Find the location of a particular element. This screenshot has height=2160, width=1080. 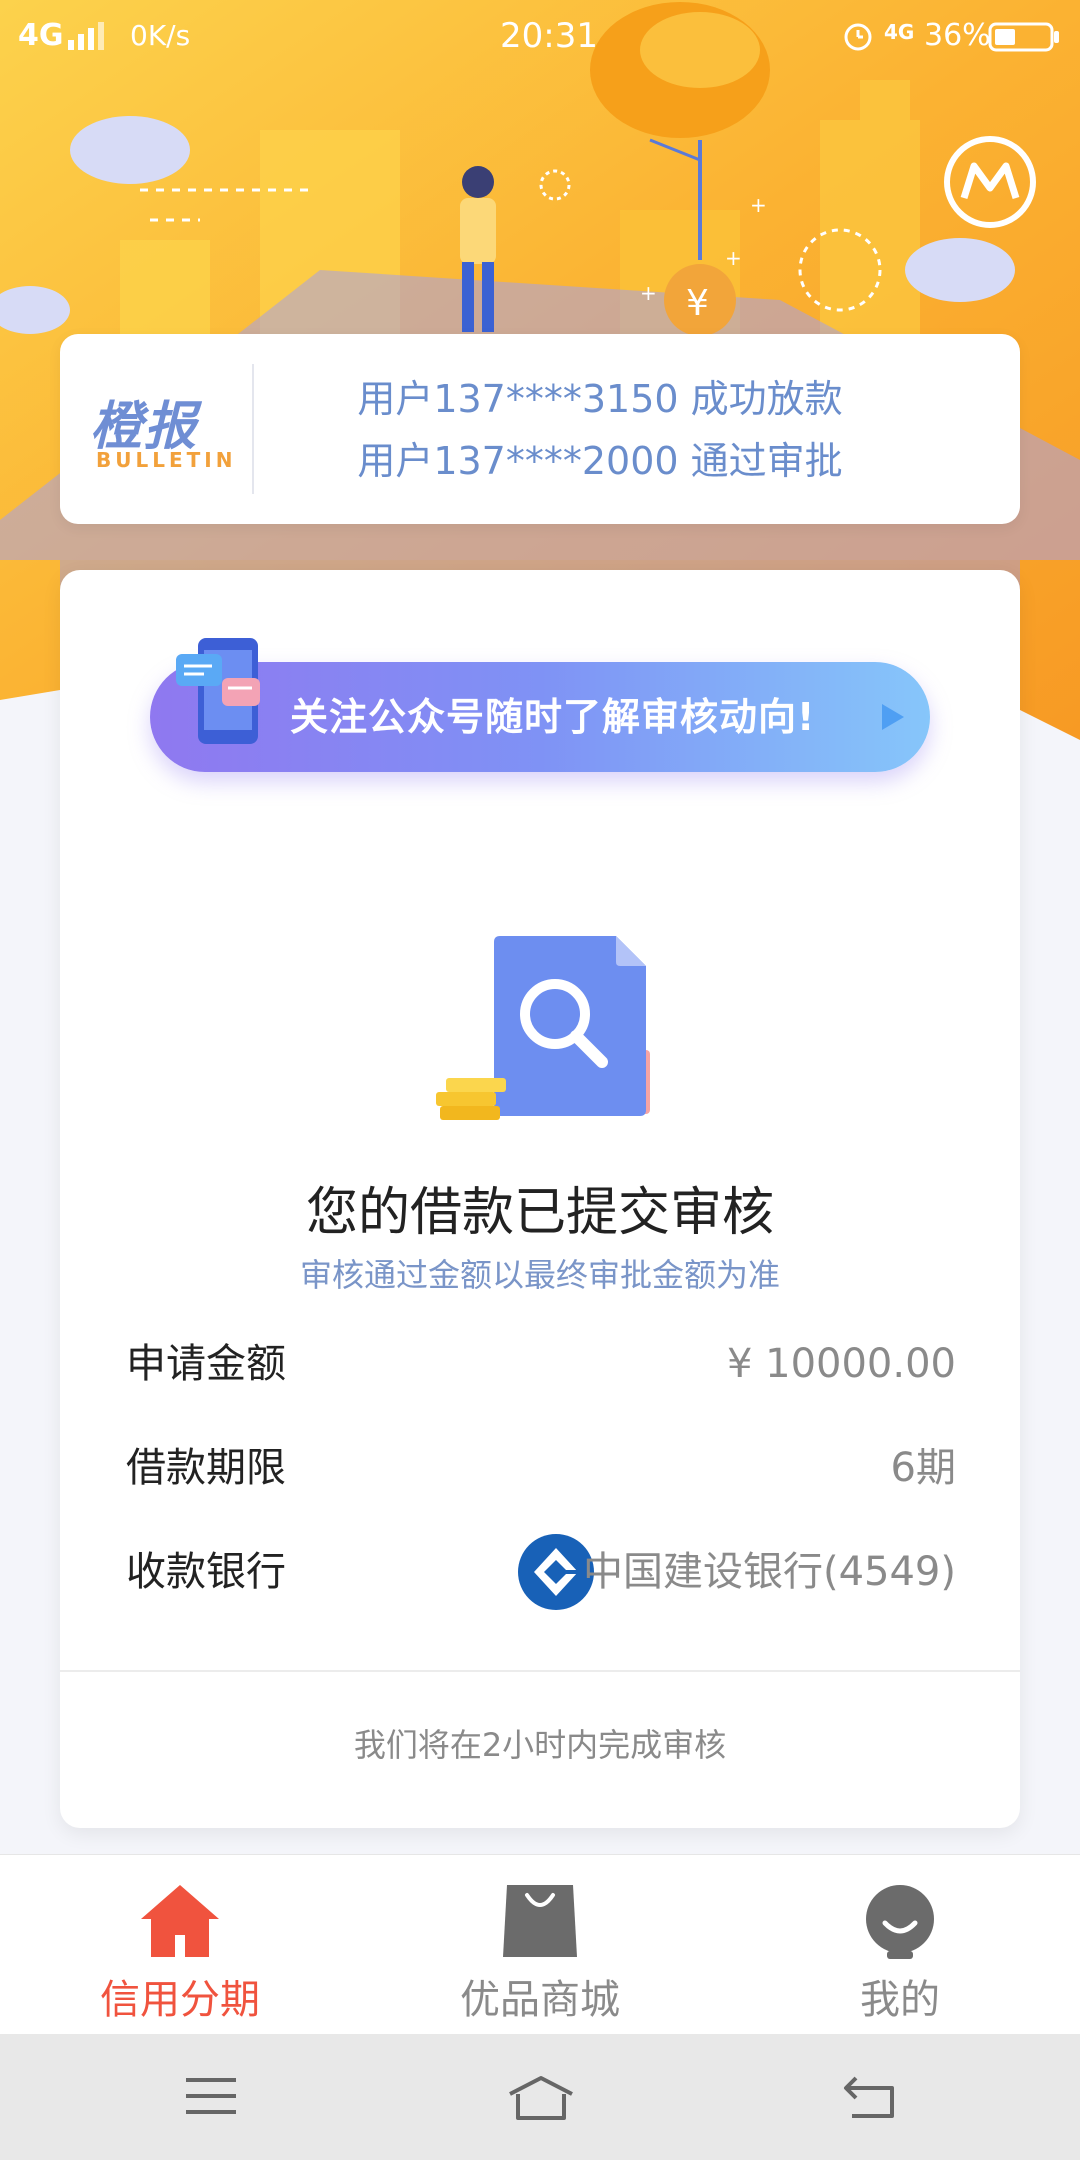

battery-icon is located at coordinates (1024, 41).